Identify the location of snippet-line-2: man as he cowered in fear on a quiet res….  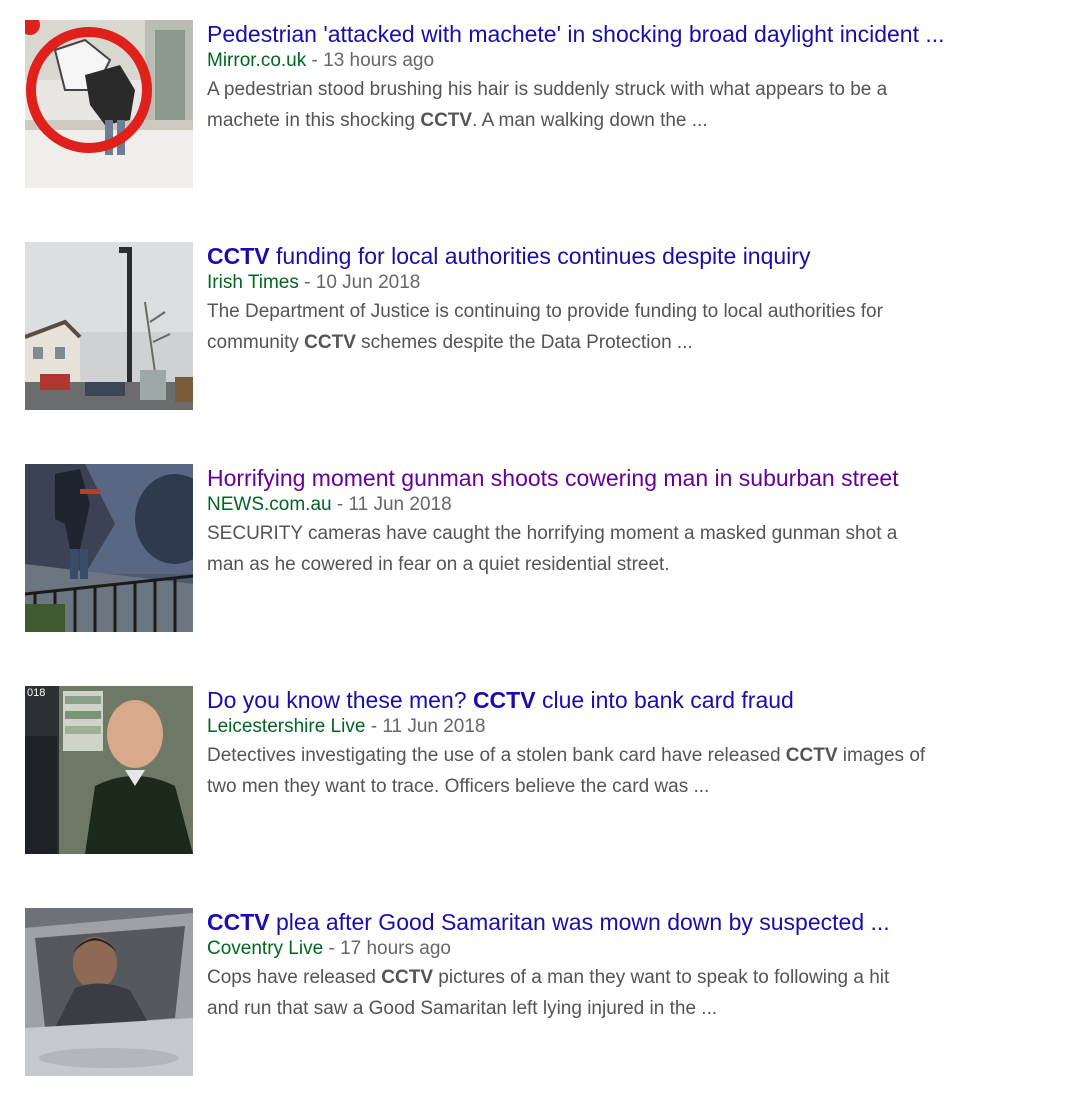
(438, 564).